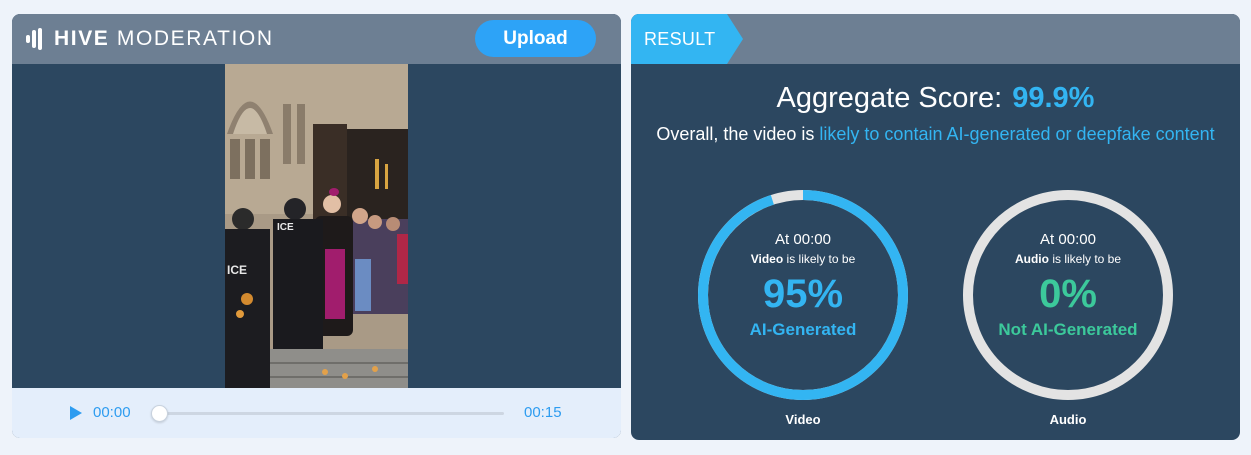  What do you see at coordinates (1068, 419) in the screenshot?
I see `audio-gauge-caption: Audio` at bounding box center [1068, 419].